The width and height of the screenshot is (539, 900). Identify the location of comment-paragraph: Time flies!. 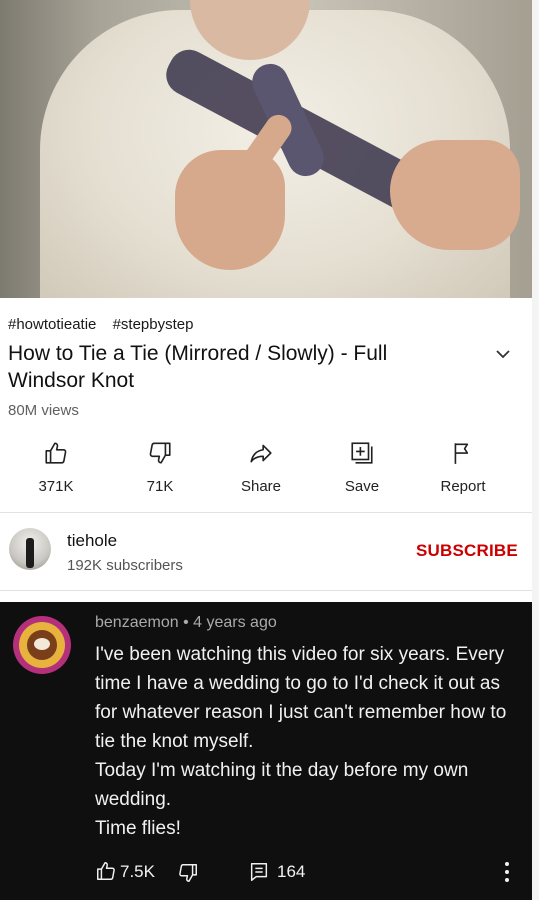
(138, 828).